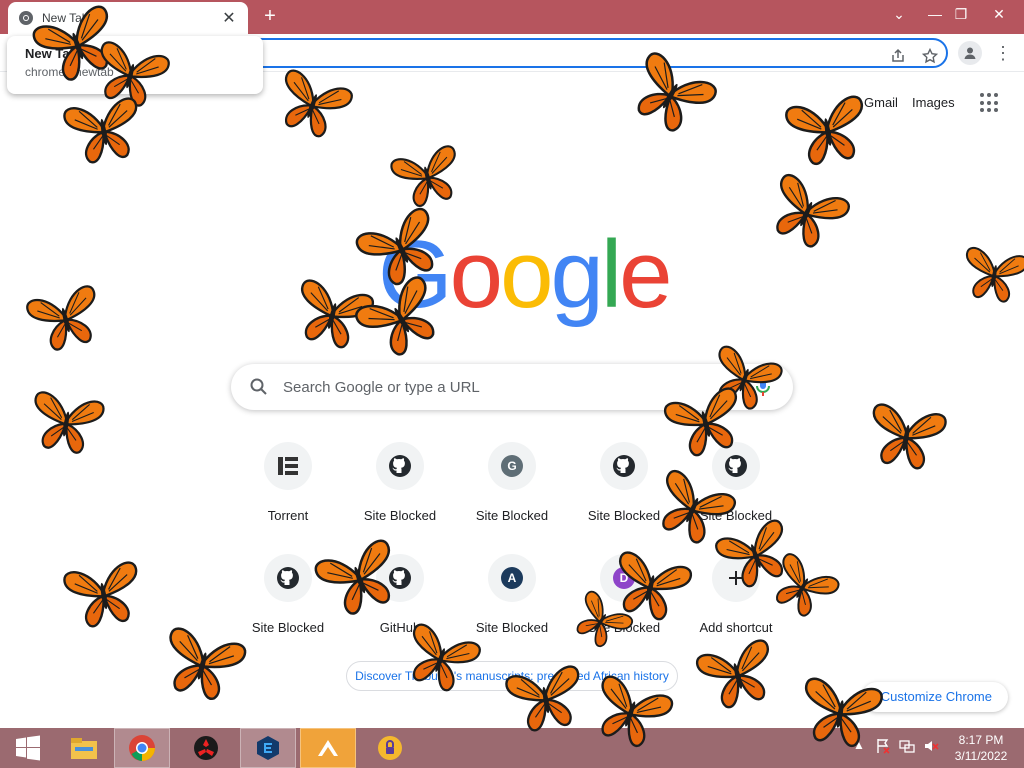 The image size is (1024, 768). What do you see at coordinates (931, 748) in the screenshot?
I see `volume-muted-icon` at bounding box center [931, 748].